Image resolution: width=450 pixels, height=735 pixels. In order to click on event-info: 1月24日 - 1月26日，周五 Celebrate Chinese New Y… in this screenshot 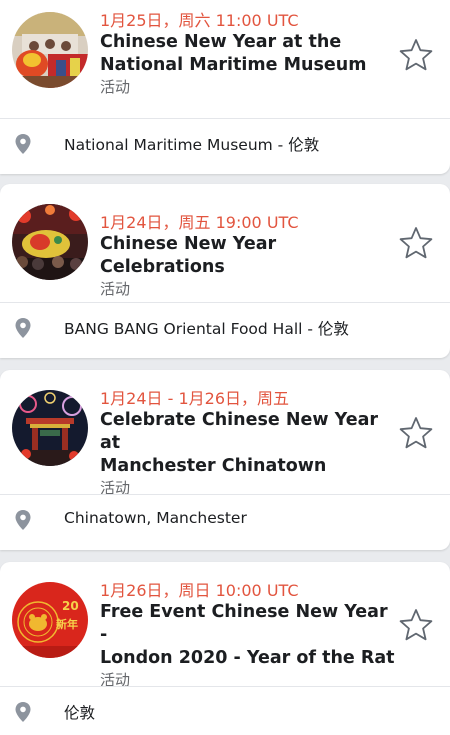, I will do `click(250, 443)`.